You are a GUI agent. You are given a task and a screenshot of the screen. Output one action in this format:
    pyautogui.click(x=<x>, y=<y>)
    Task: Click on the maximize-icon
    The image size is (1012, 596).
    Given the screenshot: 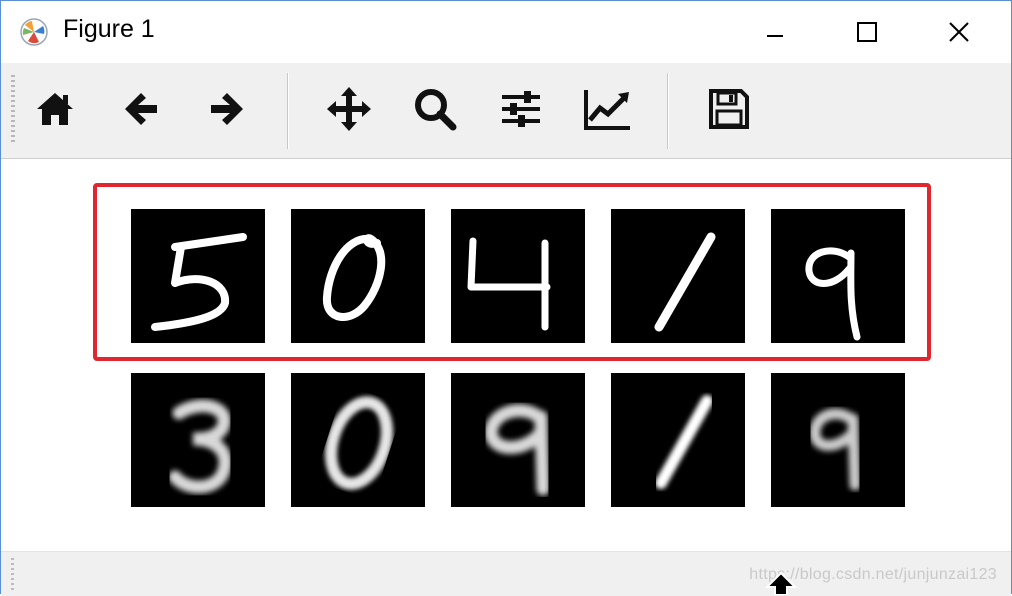 What is the action you would take?
    pyautogui.click(x=867, y=32)
    